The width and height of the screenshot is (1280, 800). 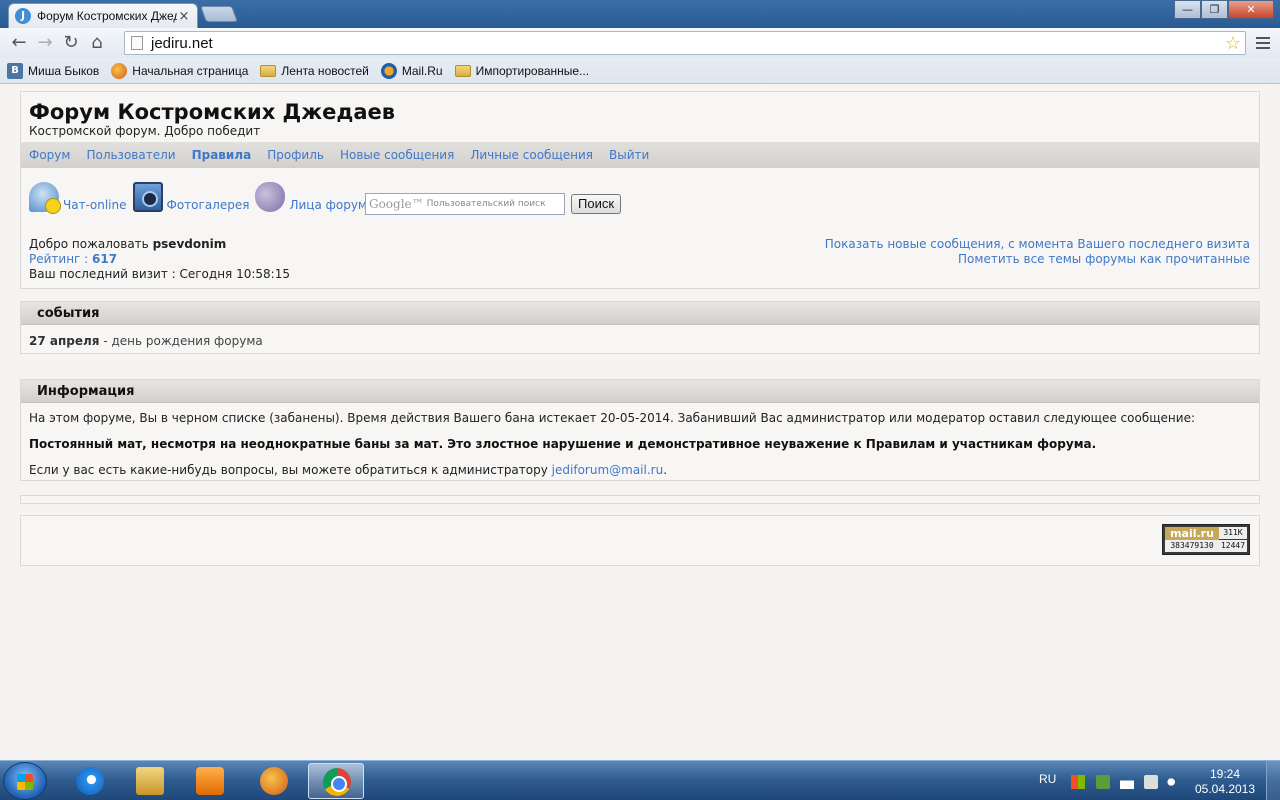 I want to click on show-desktop-button, so click(x=1273, y=780).